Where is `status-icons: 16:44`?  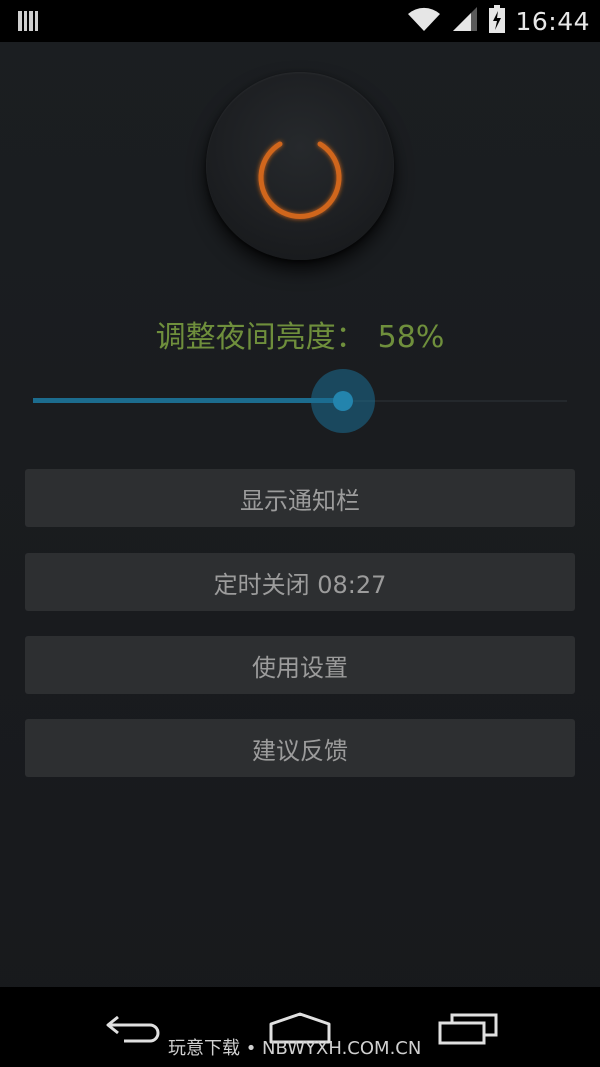
status-icons: 16:44 is located at coordinates (498, 21).